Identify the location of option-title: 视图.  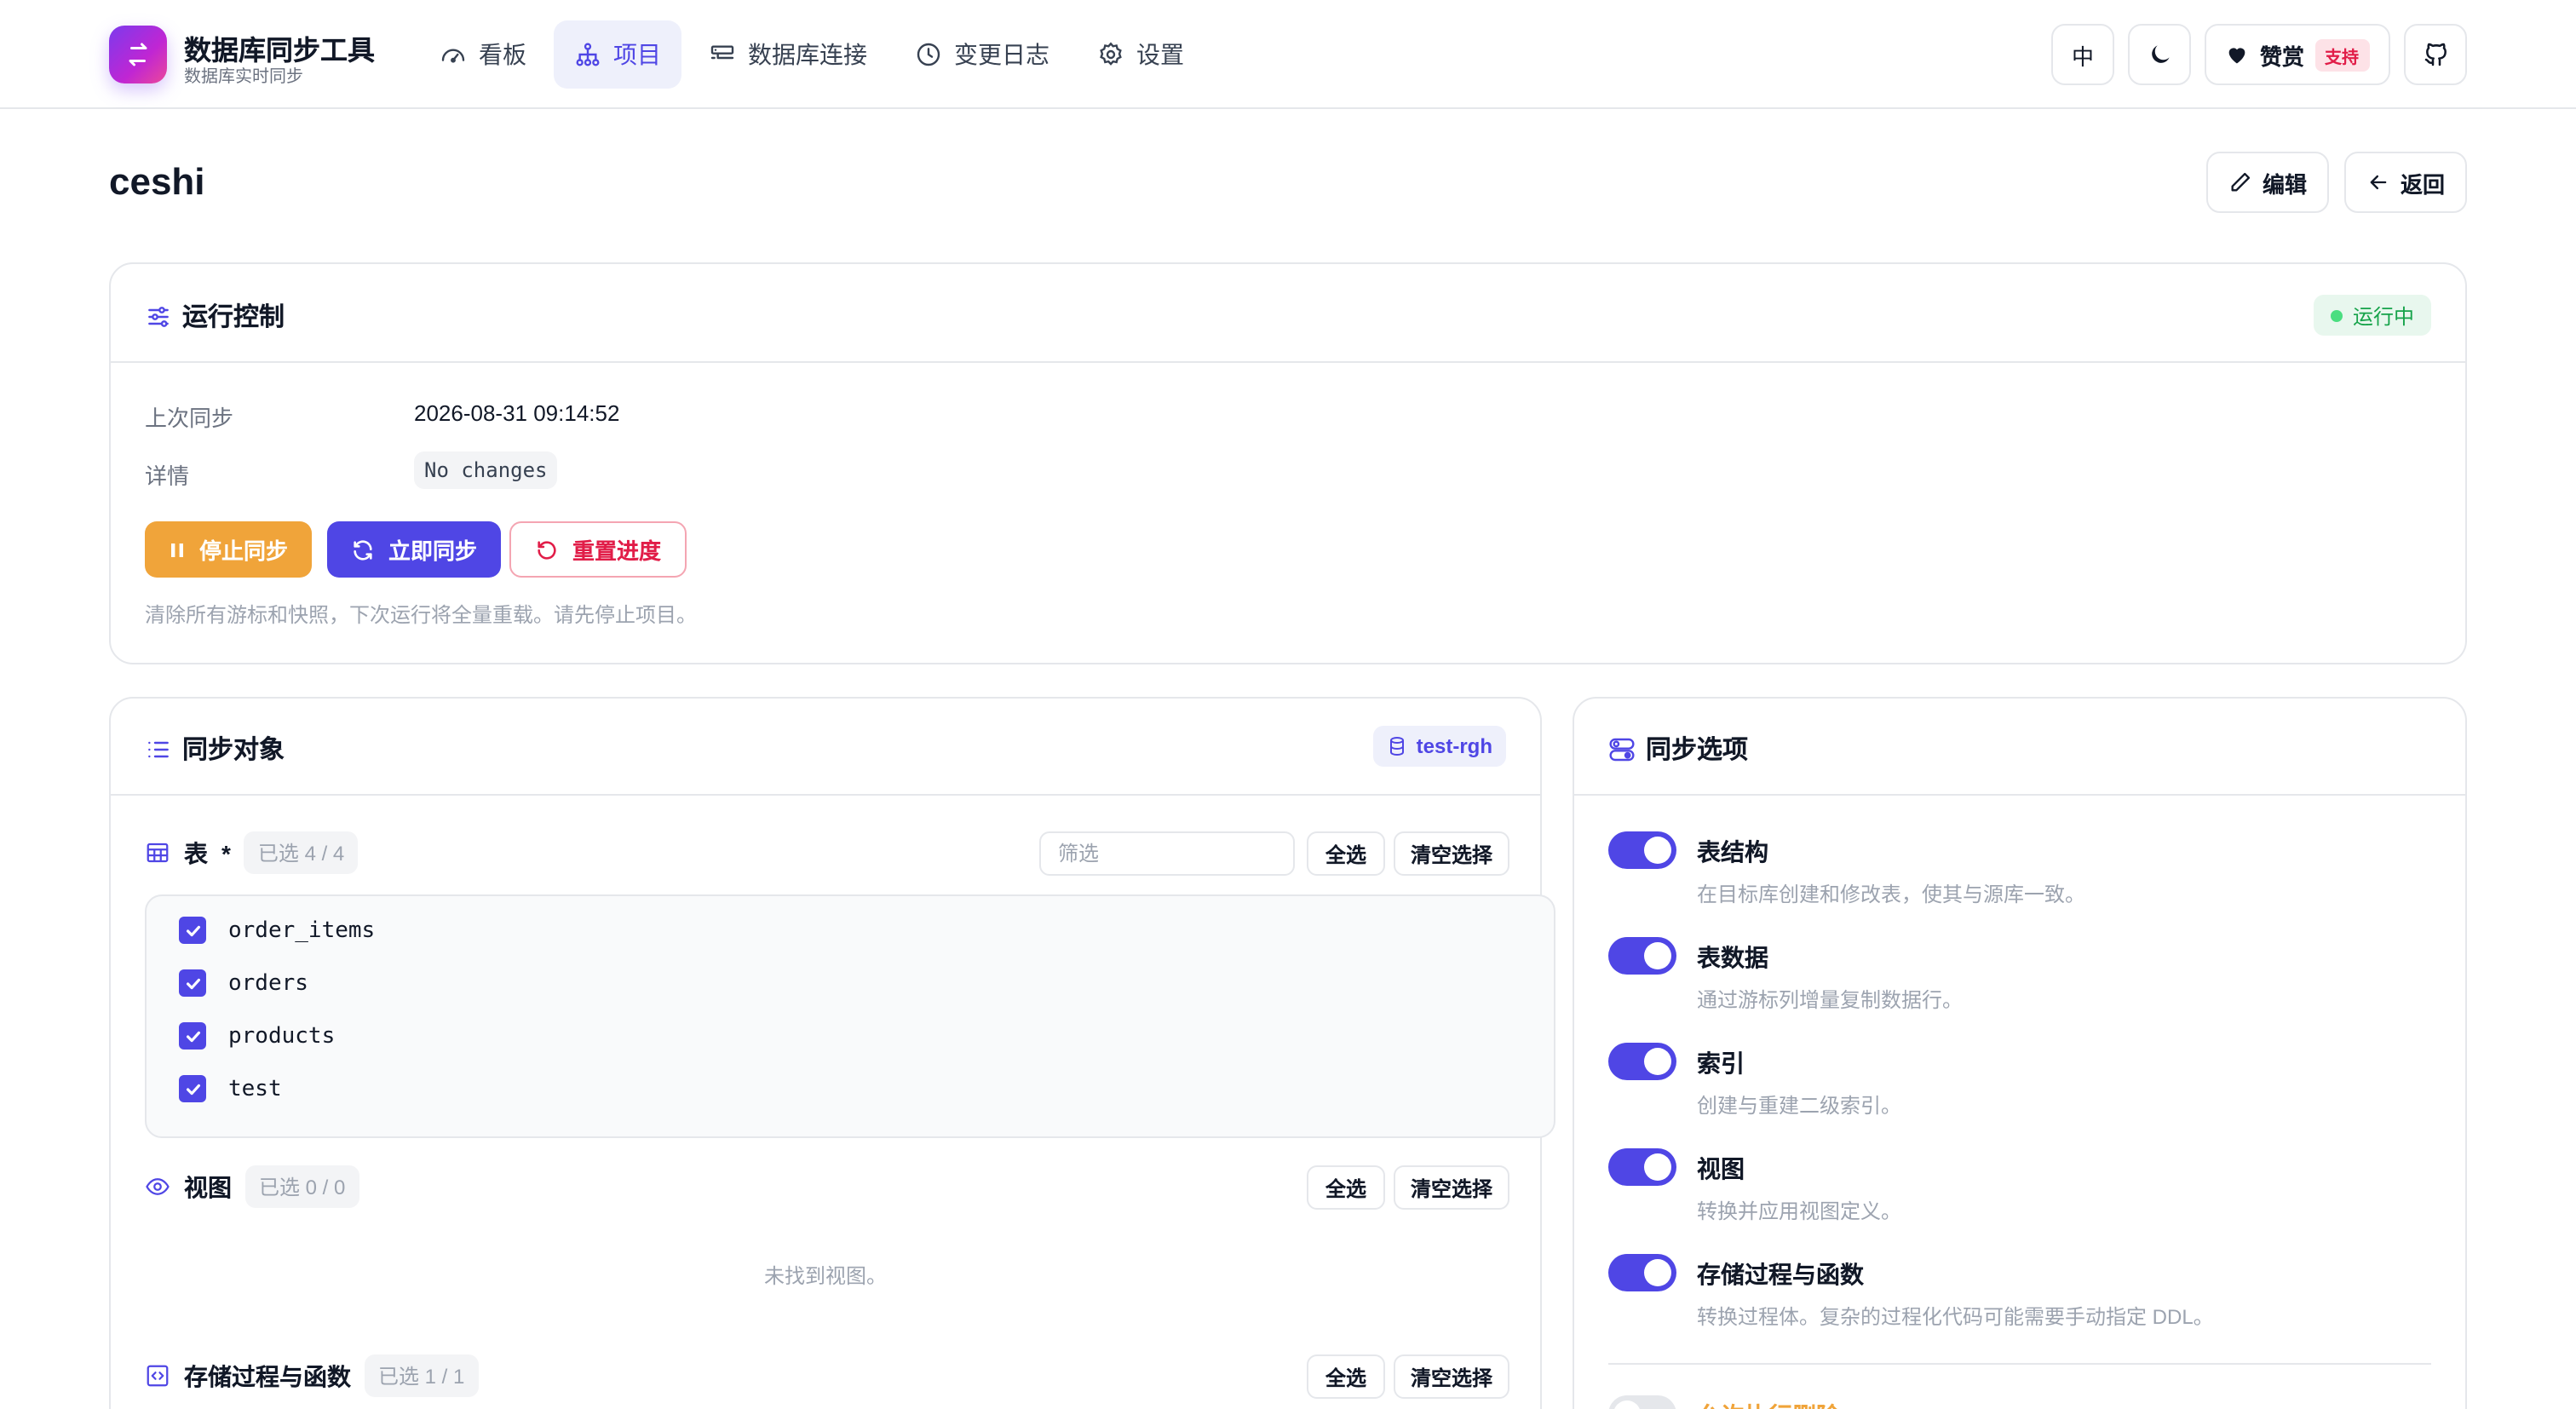
(1721, 1168).